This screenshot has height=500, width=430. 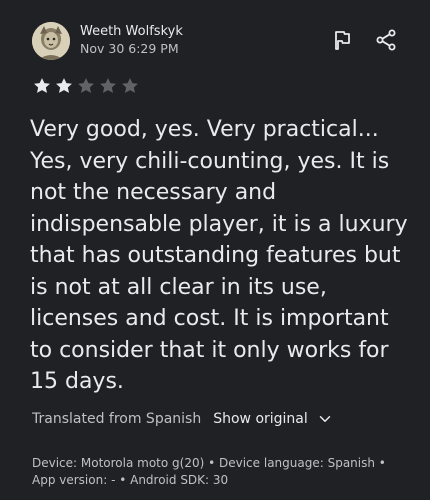 I want to click on translated-label: Translated from Spanish, so click(x=117, y=419).